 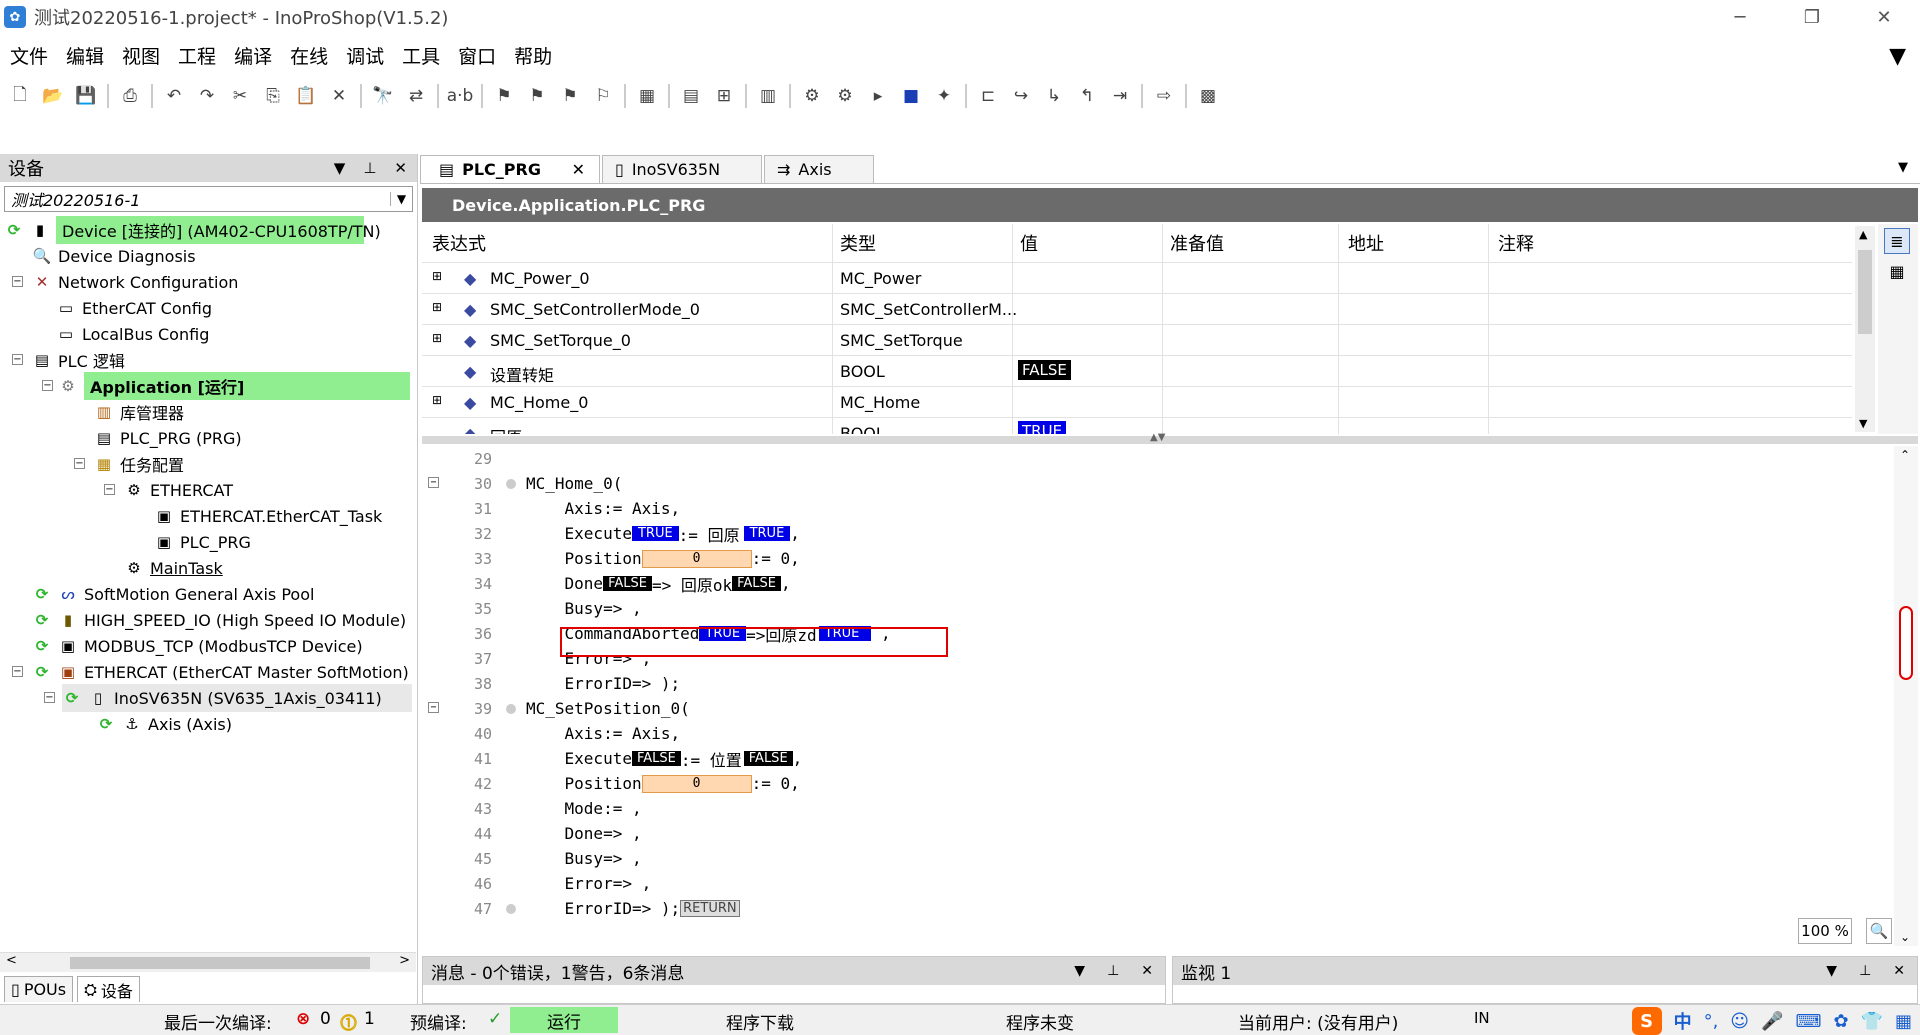 I want to click on minimize-button: ─, so click(x=1740, y=17).